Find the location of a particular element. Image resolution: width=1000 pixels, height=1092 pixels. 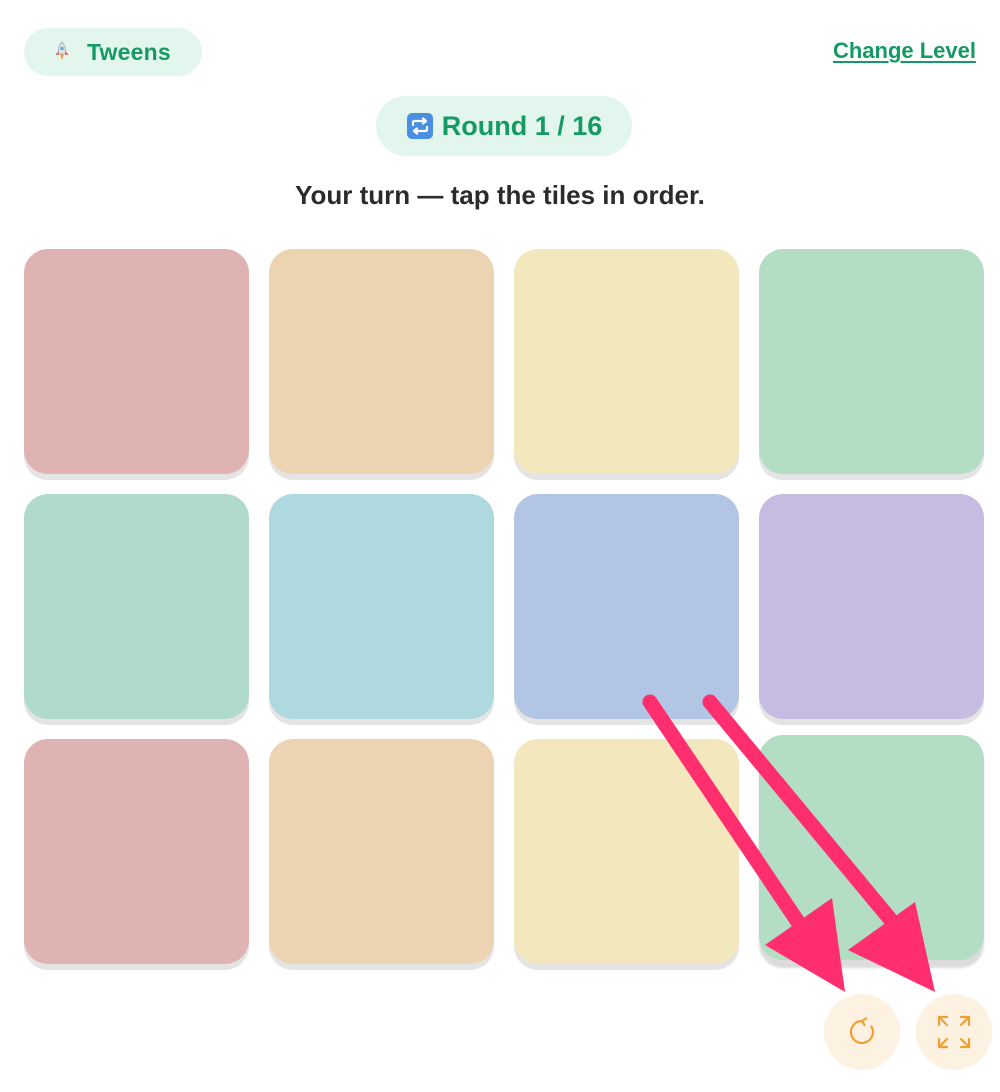

level-badge: Tweens is located at coordinates (113, 52).